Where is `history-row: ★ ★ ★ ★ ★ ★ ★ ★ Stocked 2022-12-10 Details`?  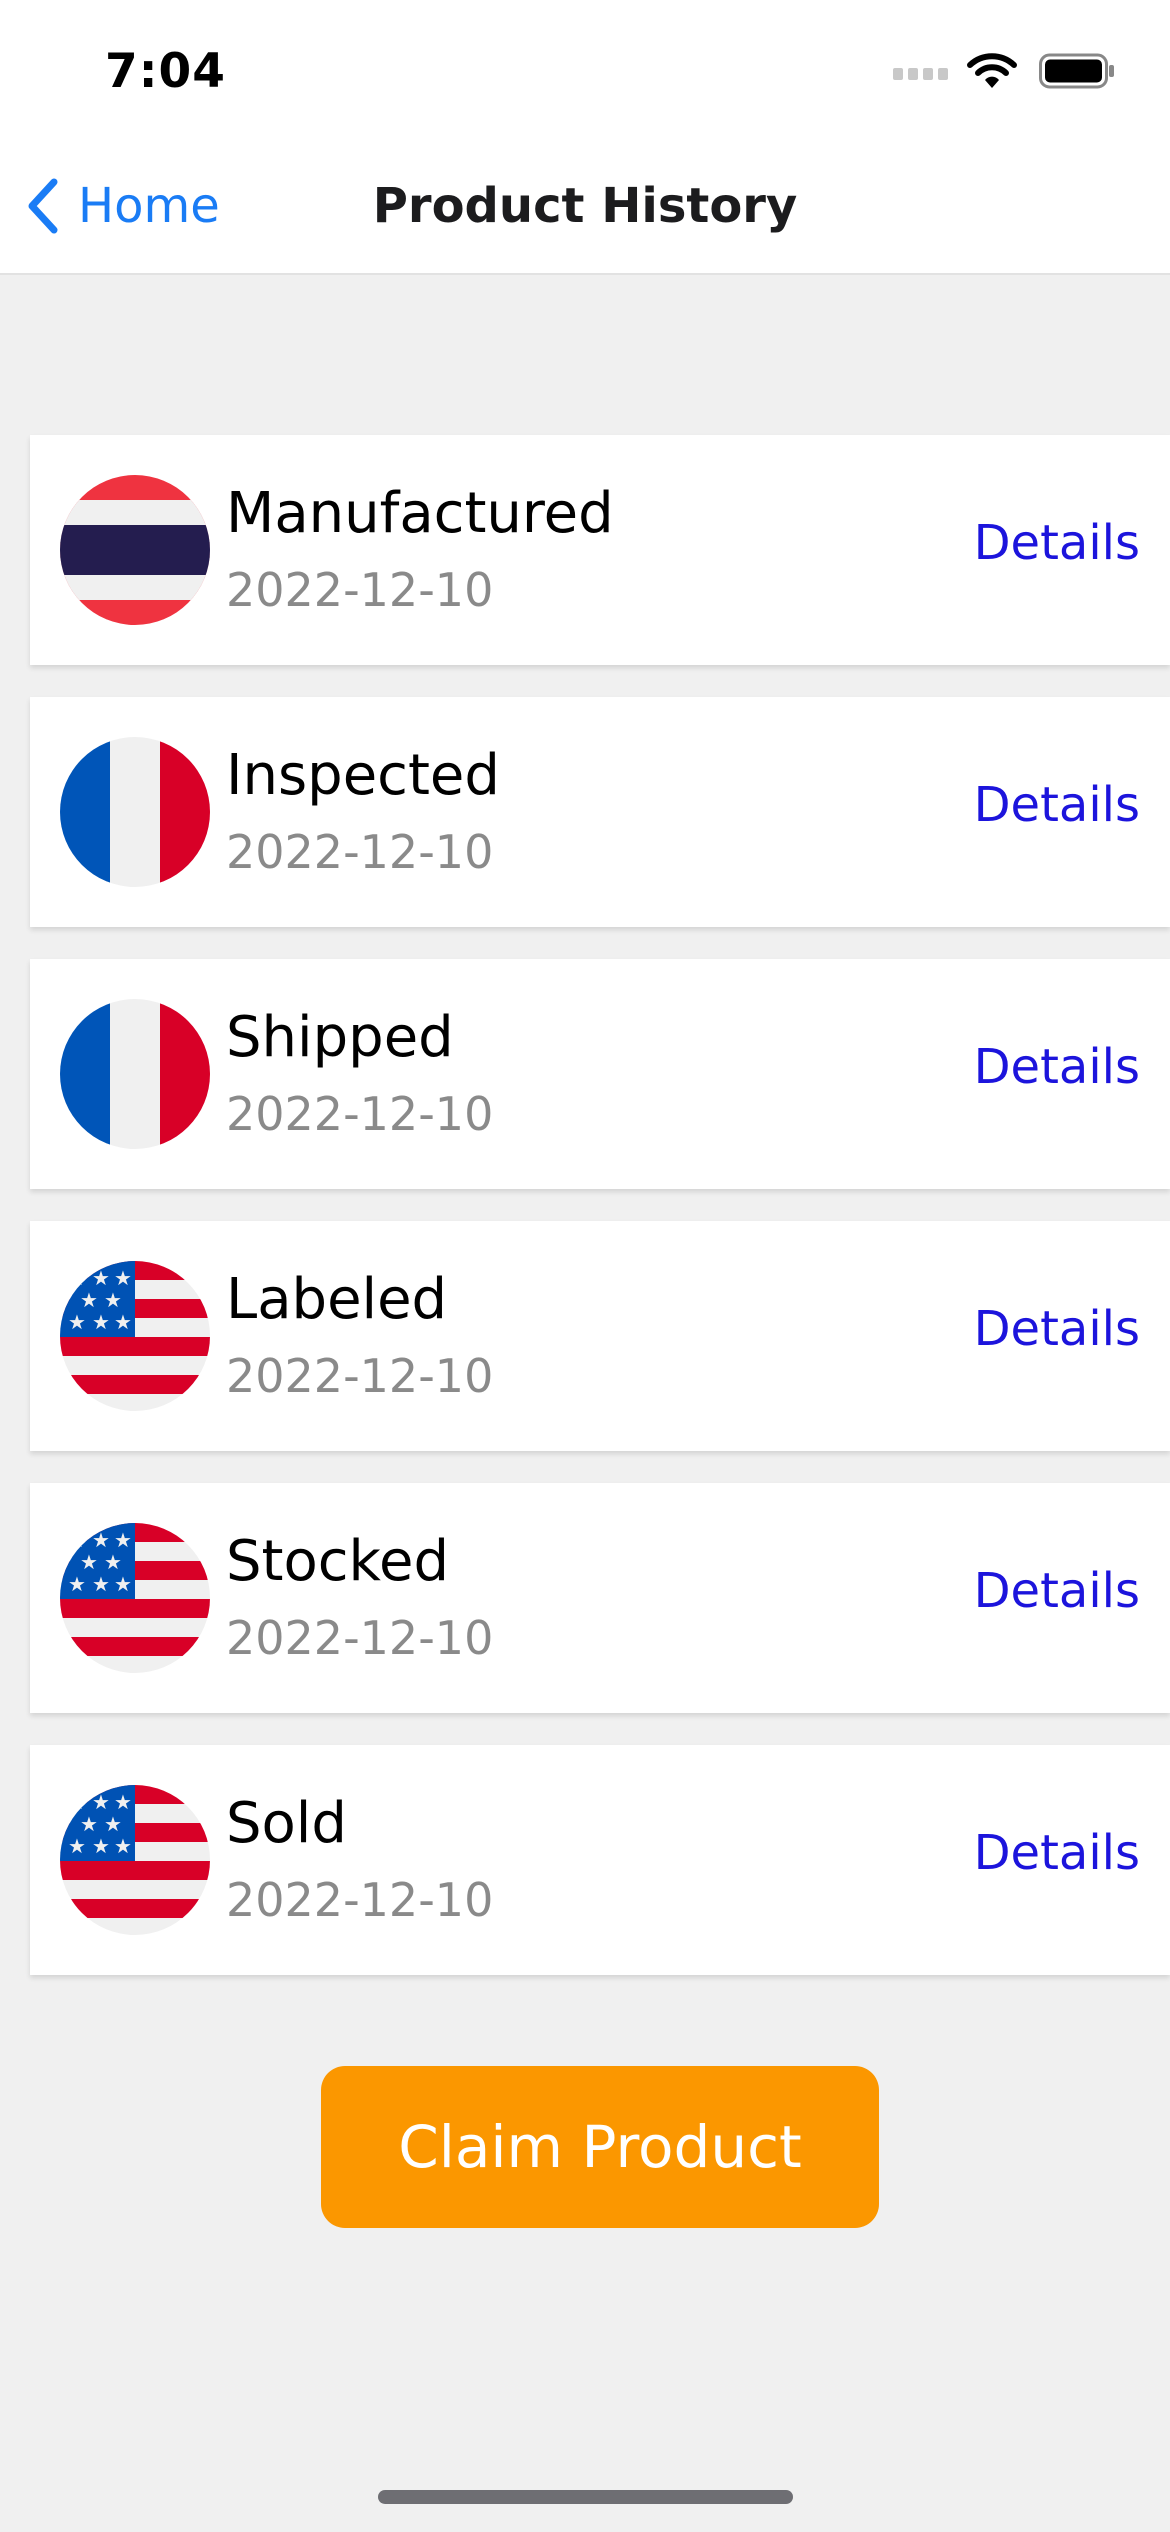 history-row: ★ ★ ★ ★ ★ ★ ★ ★ Stocked 2022-12-10 Details is located at coordinates (600, 1598).